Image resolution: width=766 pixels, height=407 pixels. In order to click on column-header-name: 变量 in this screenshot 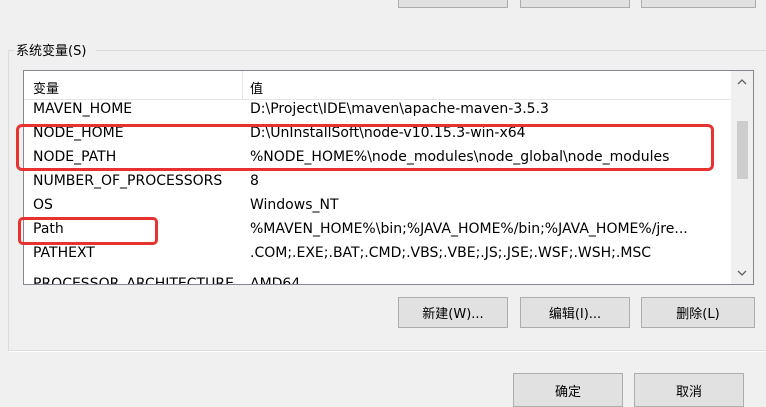, I will do `click(46, 87)`.